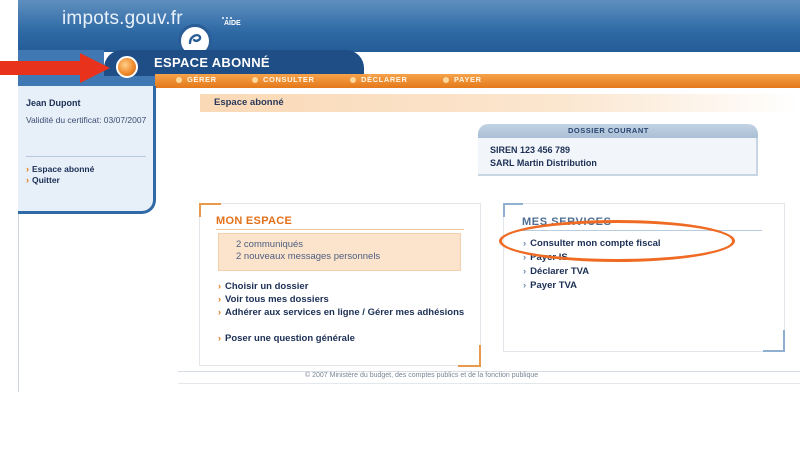 This screenshot has width=800, height=453. What do you see at coordinates (617, 241) in the screenshot?
I see `highlight-ellipse` at bounding box center [617, 241].